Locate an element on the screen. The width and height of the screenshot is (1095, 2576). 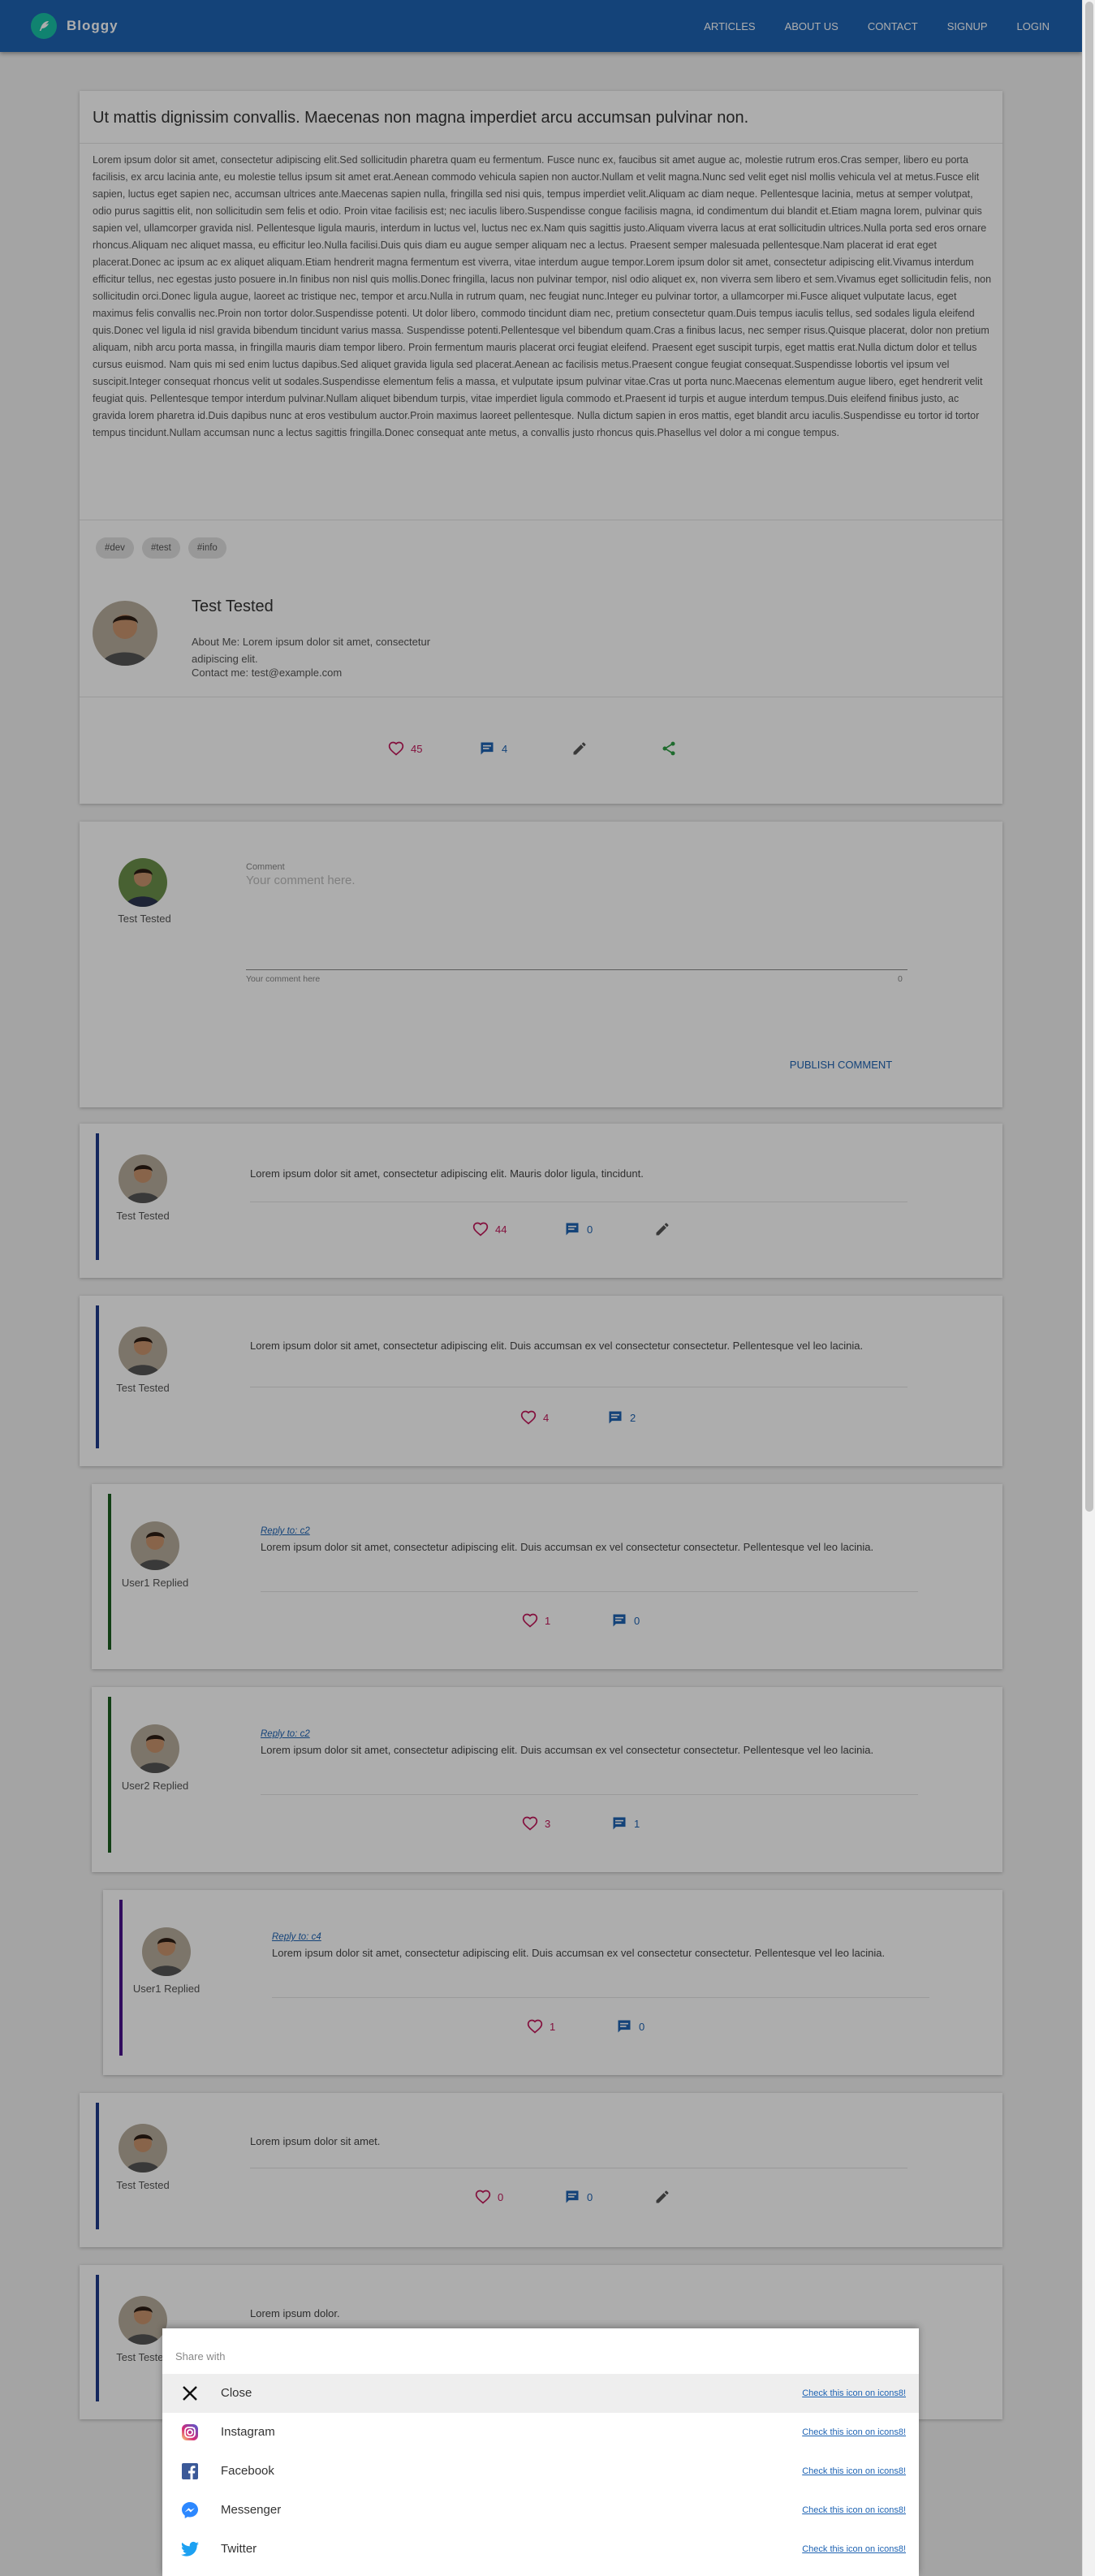
share-item-label: Instagram is located at coordinates (248, 2432).